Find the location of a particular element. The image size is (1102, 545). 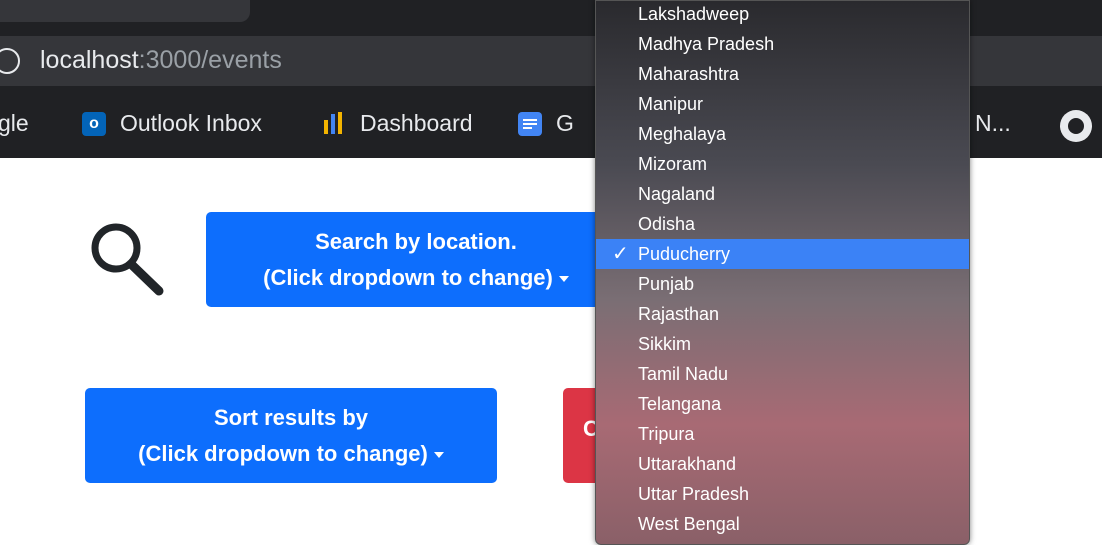

github-icon is located at coordinates (1076, 126).